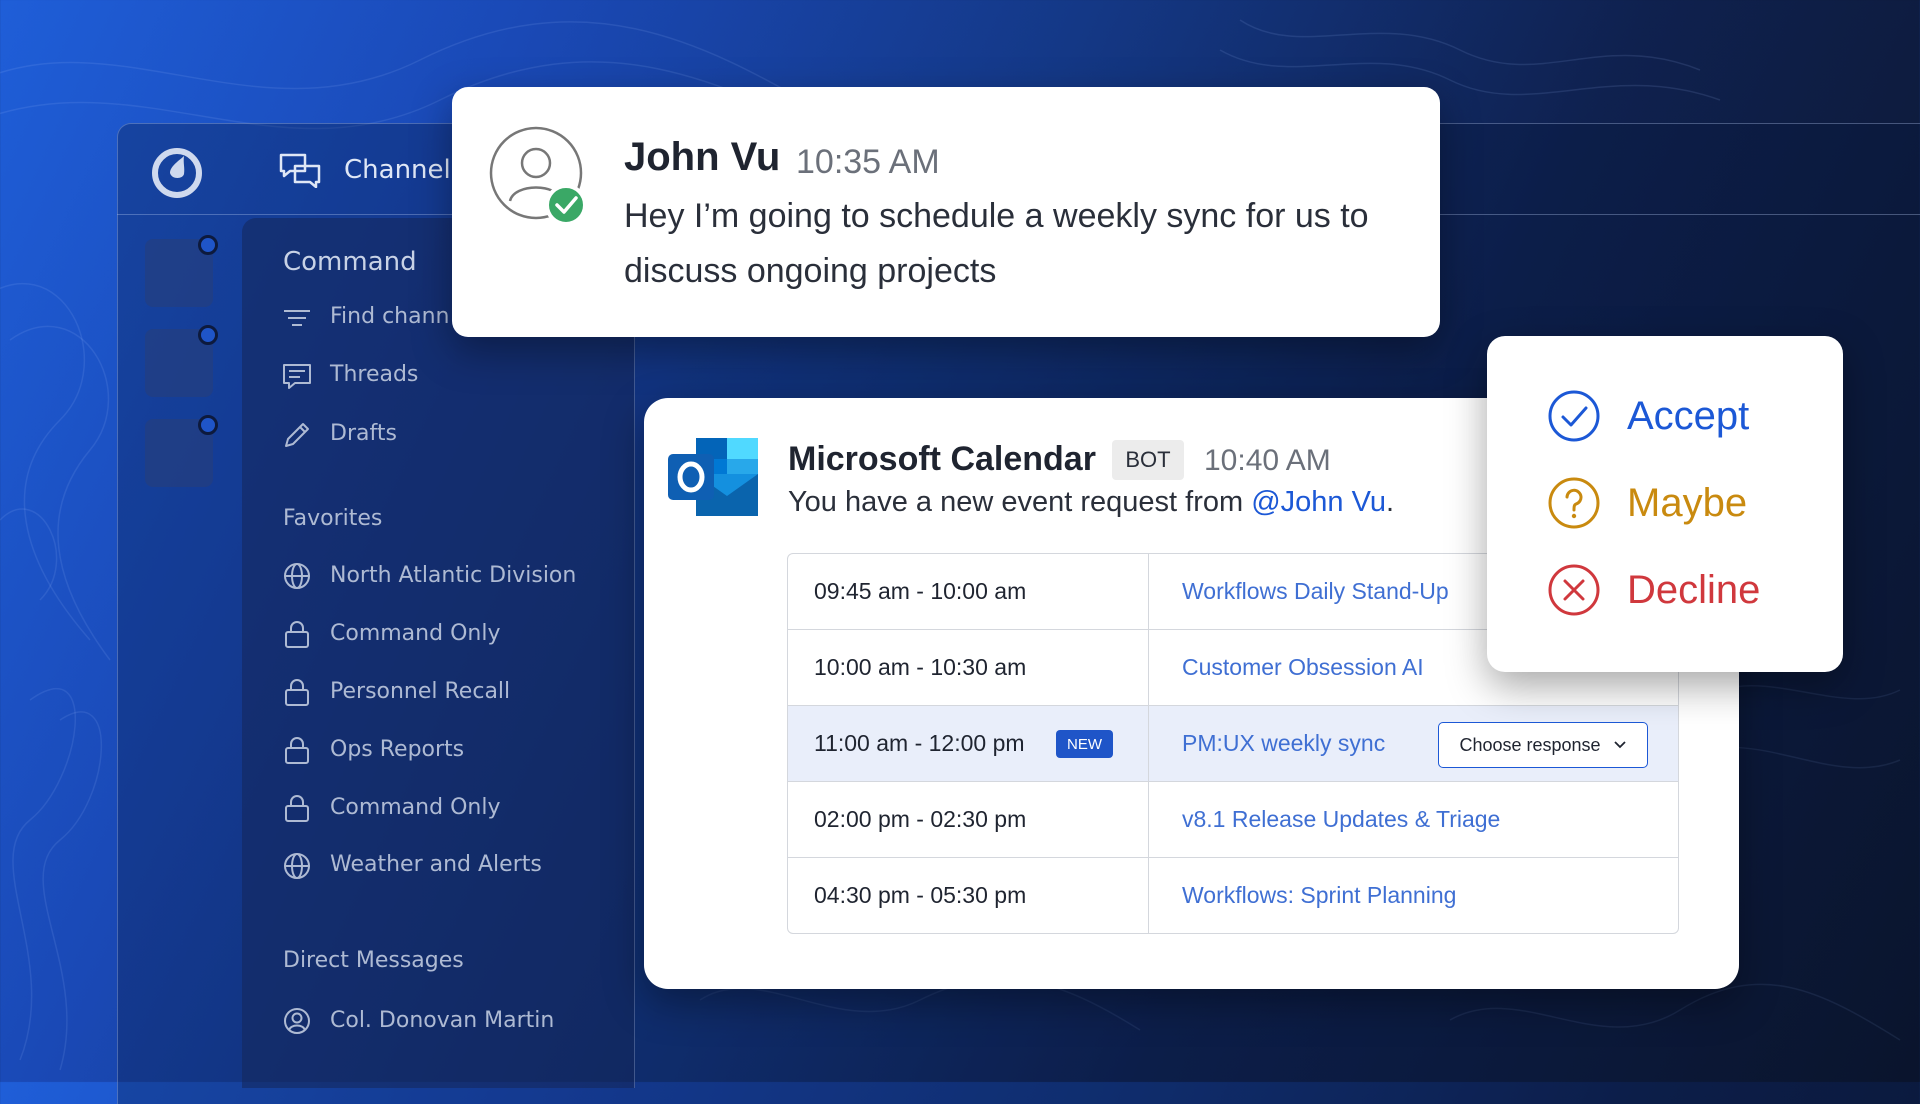 The width and height of the screenshot is (1920, 1104). Describe the element at coordinates (1084, 744) in the screenshot. I see `new-badge: NEW` at that location.